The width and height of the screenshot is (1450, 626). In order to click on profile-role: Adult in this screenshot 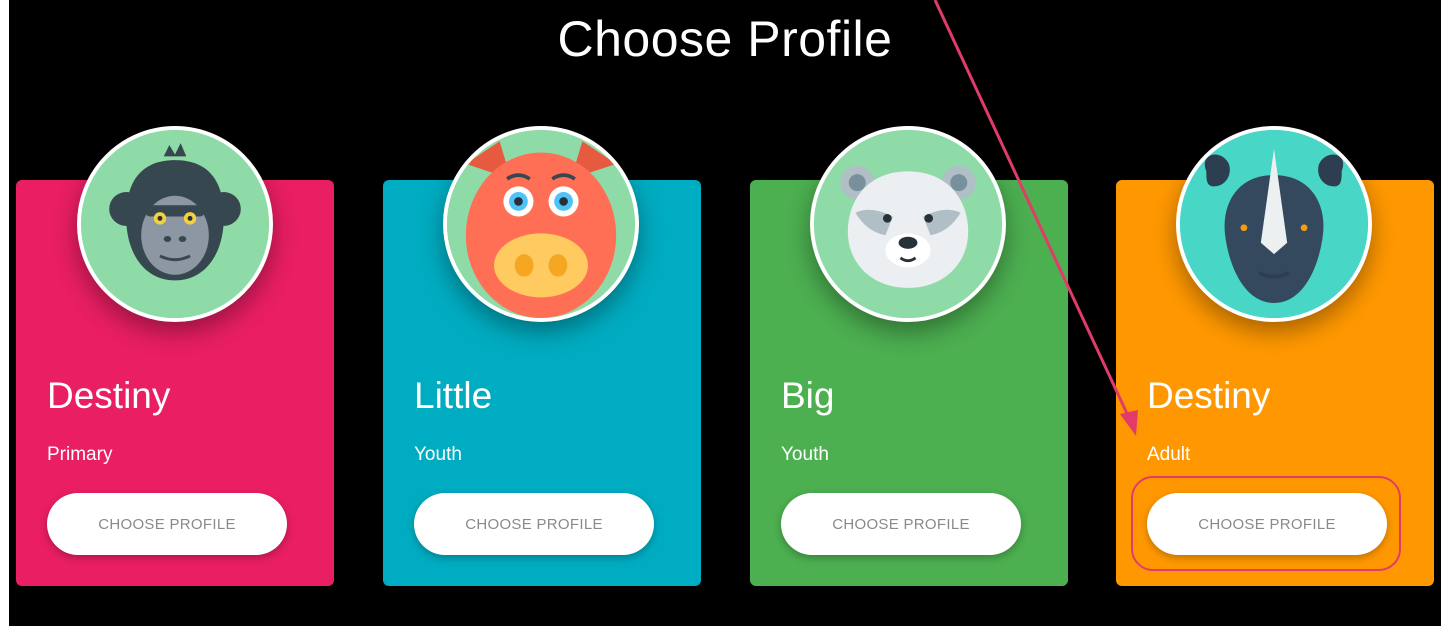, I will do `click(1169, 454)`.